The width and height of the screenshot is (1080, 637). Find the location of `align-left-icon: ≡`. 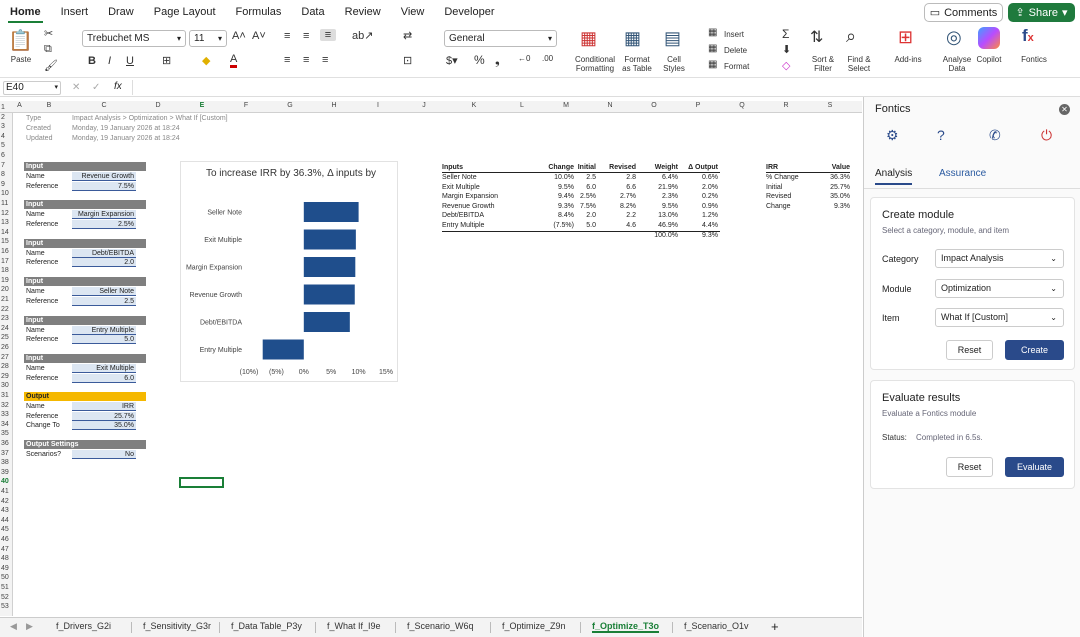

align-left-icon: ≡ is located at coordinates (287, 60).